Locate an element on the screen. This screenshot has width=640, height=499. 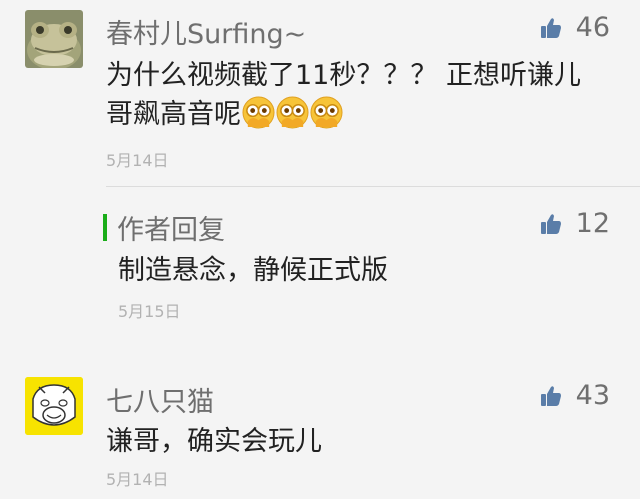
comment-nickname: 七八只猫 is located at coordinates (160, 399).